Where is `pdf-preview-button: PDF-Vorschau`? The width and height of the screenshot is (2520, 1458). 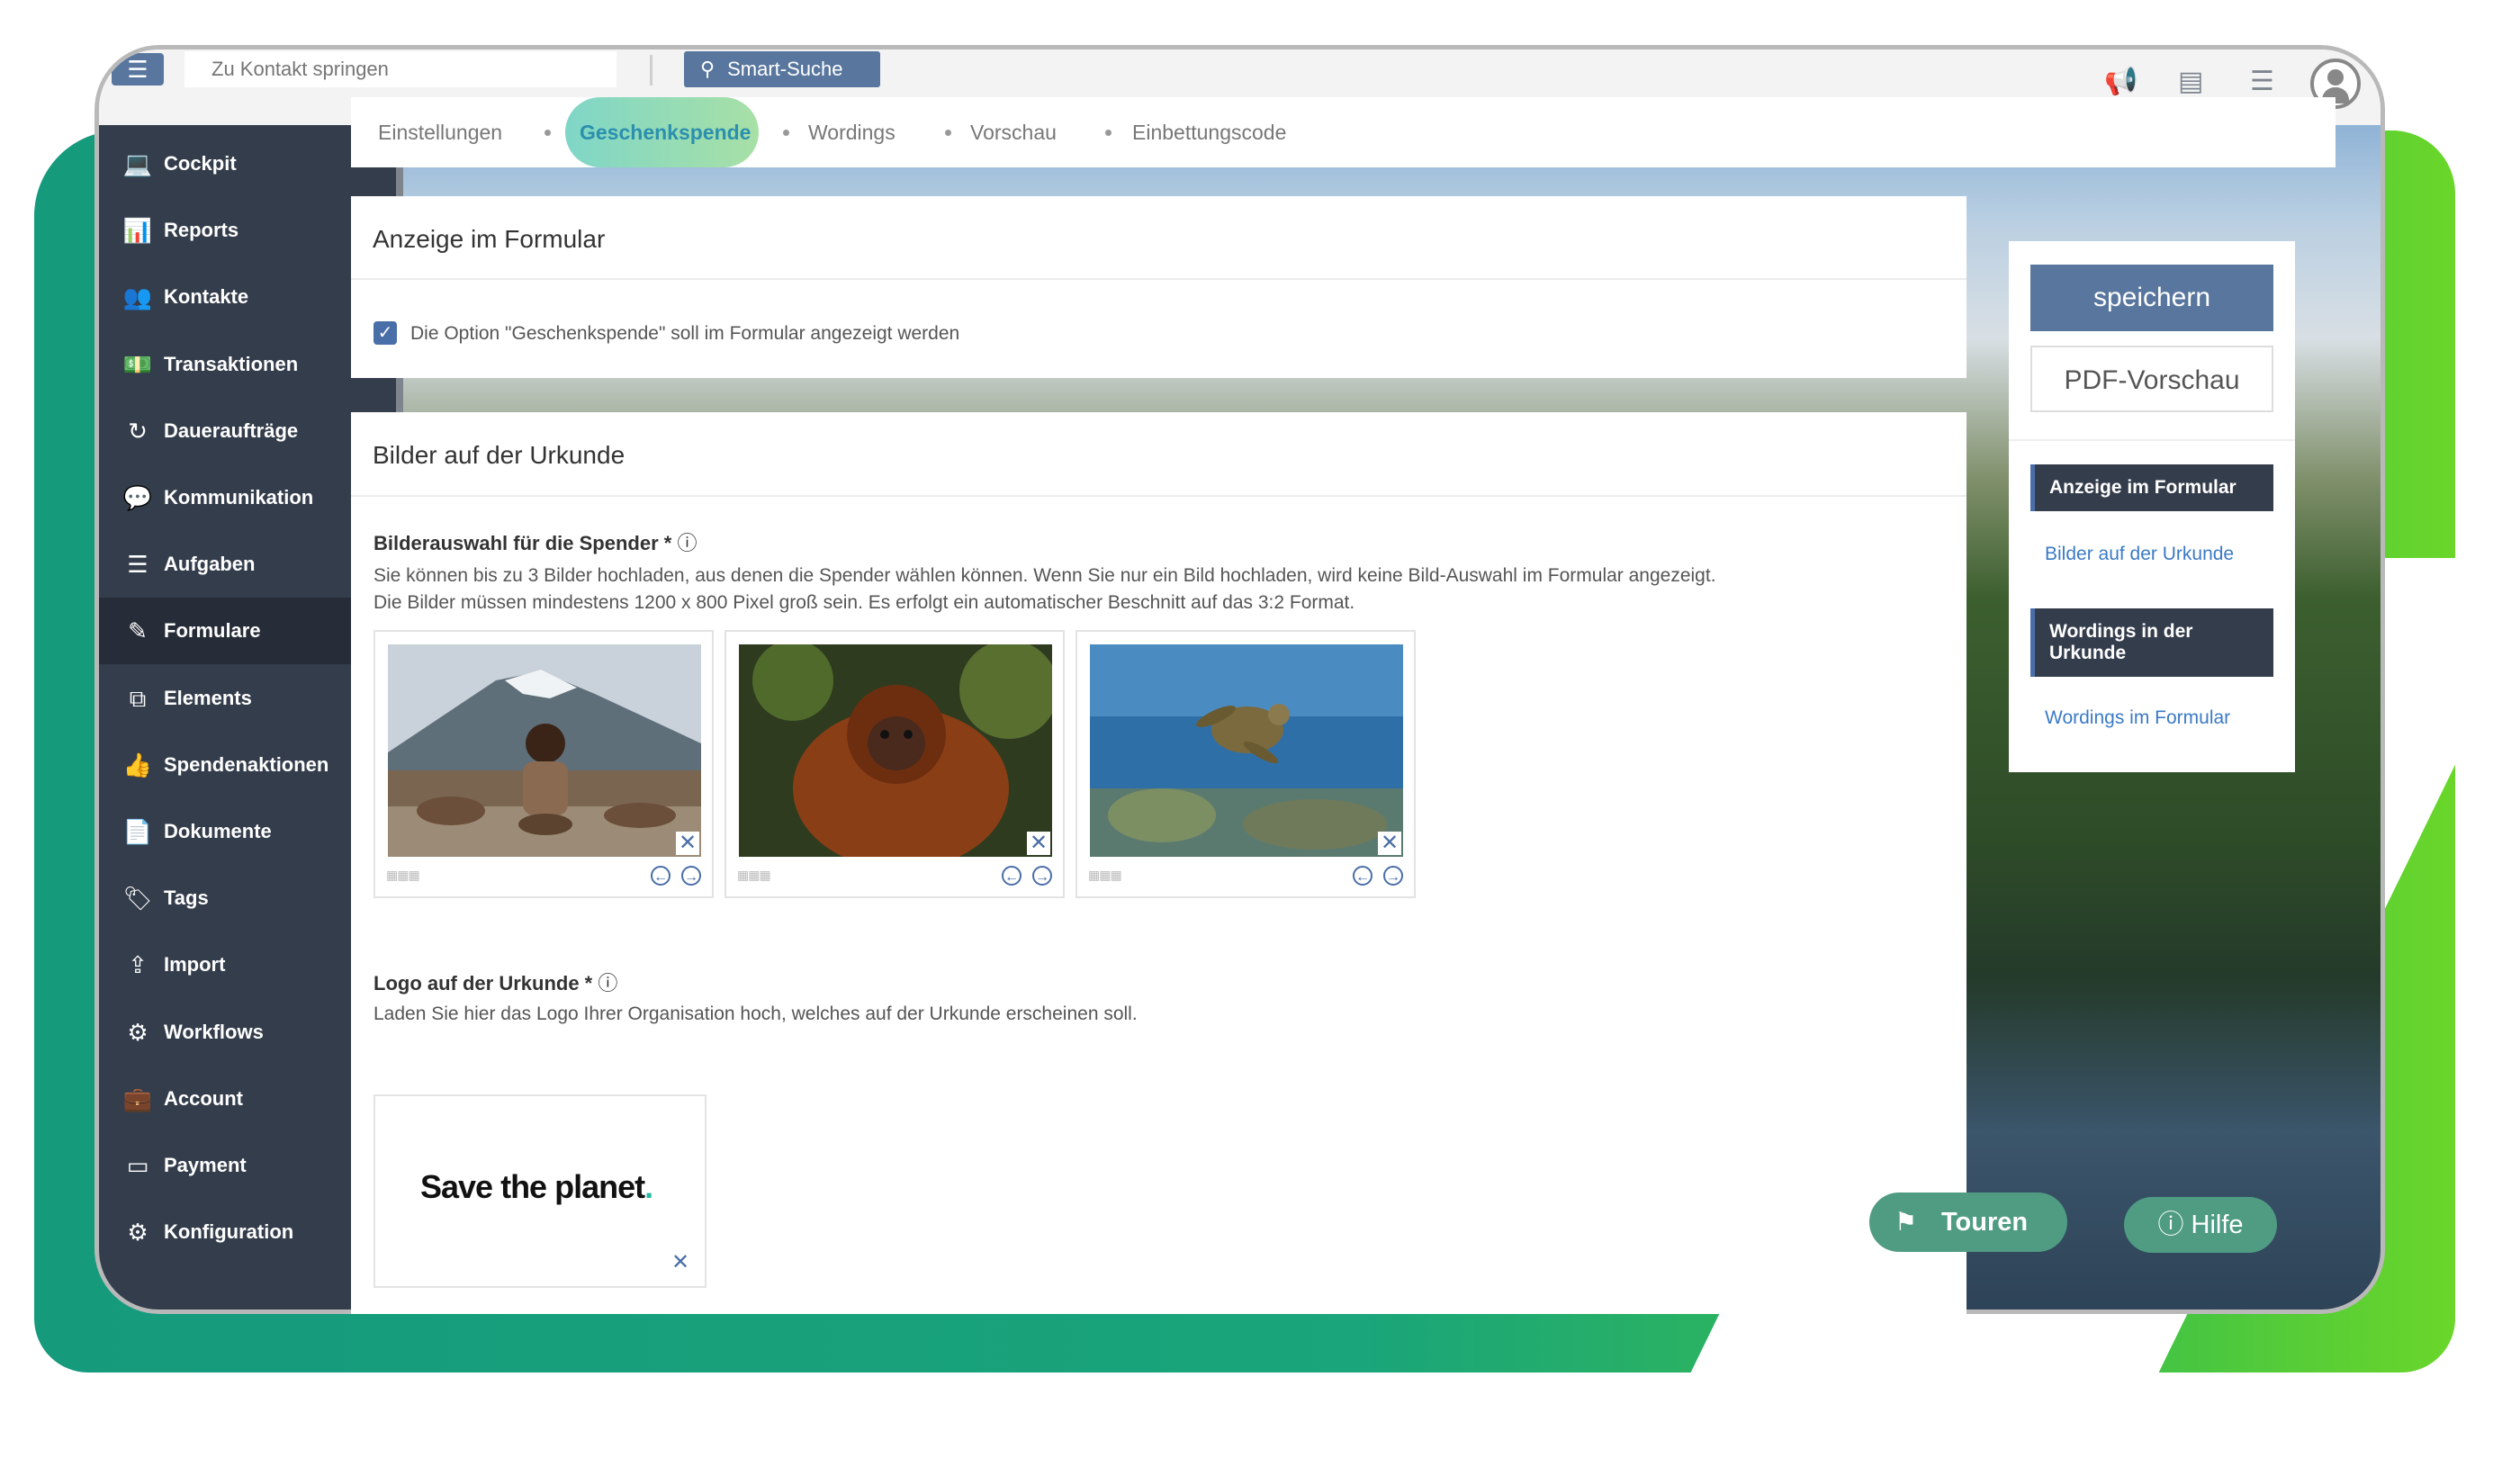
pdf-preview-button: PDF-Vorschau is located at coordinates (2151, 379).